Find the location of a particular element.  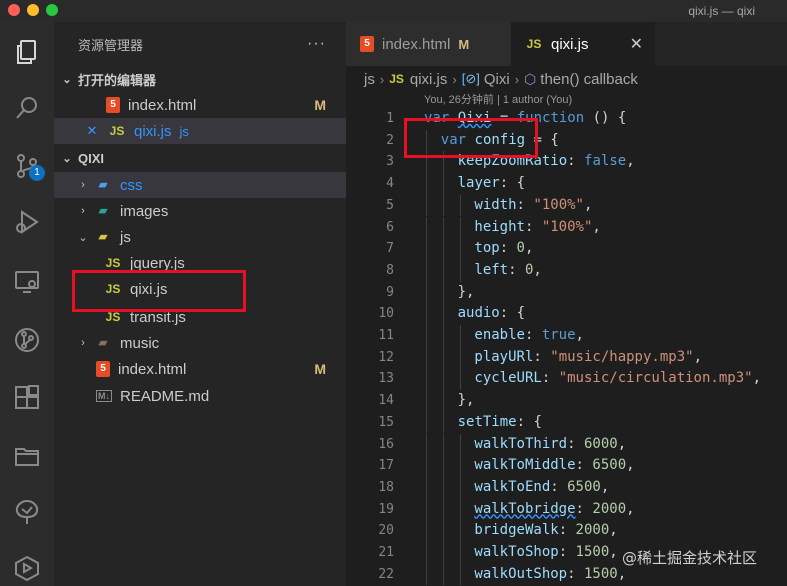

git-graph-icon is located at coordinates (27, 340).